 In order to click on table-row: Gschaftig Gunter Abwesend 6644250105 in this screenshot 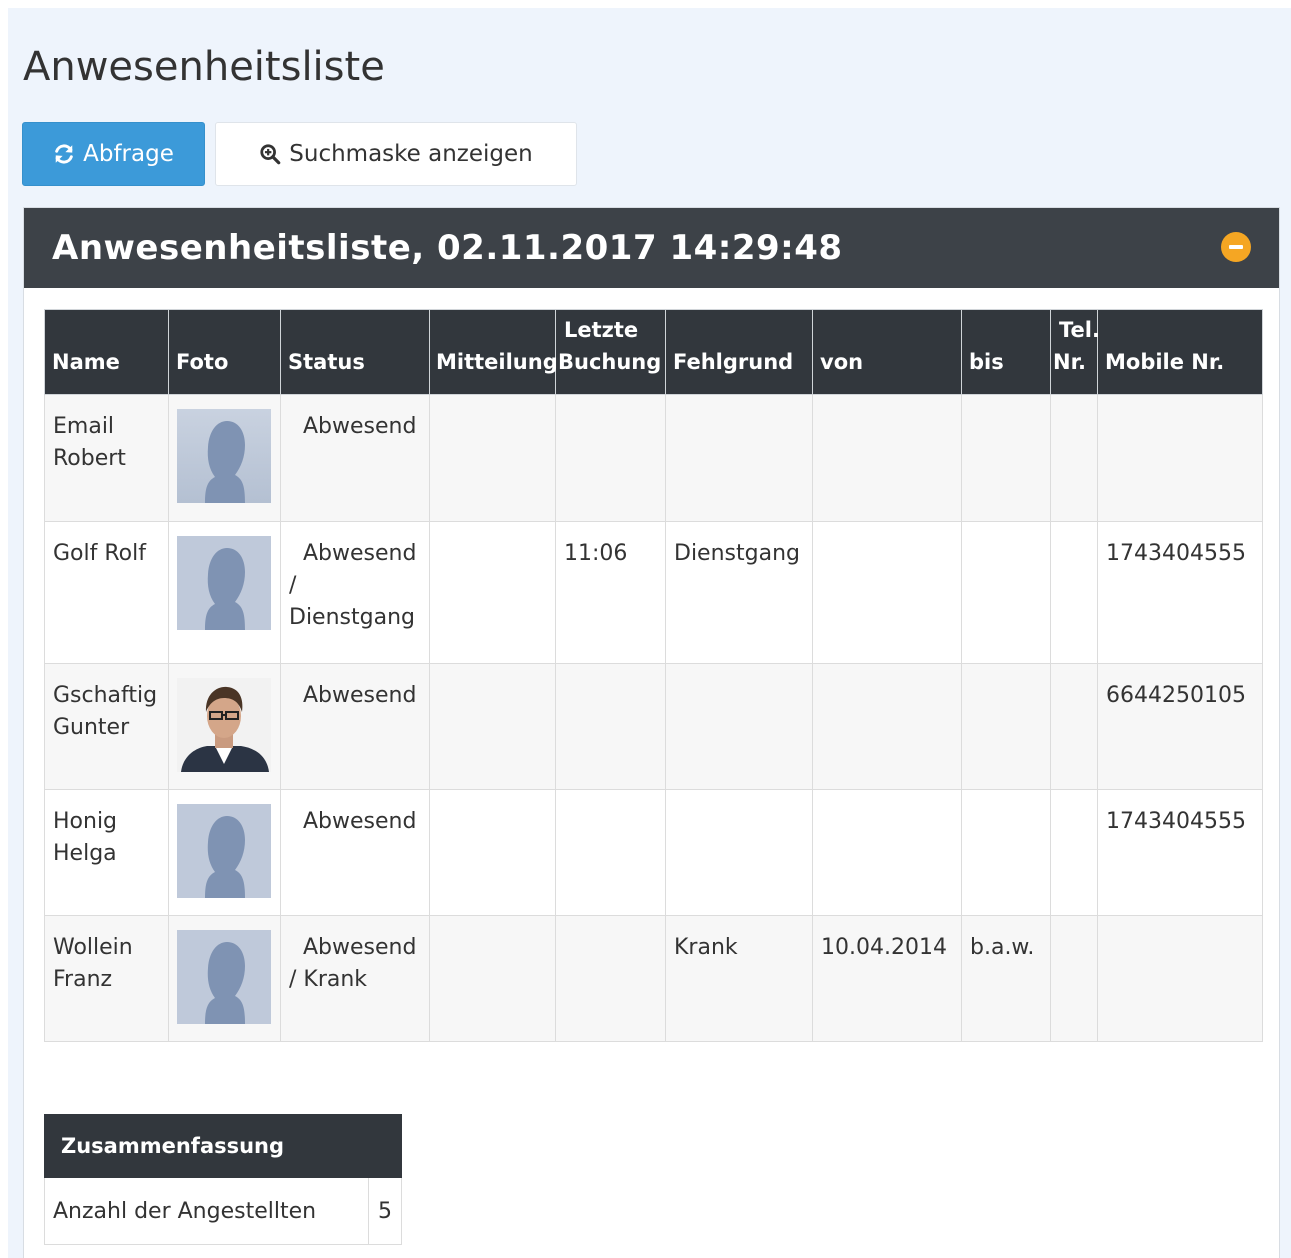, I will do `click(653, 726)`.